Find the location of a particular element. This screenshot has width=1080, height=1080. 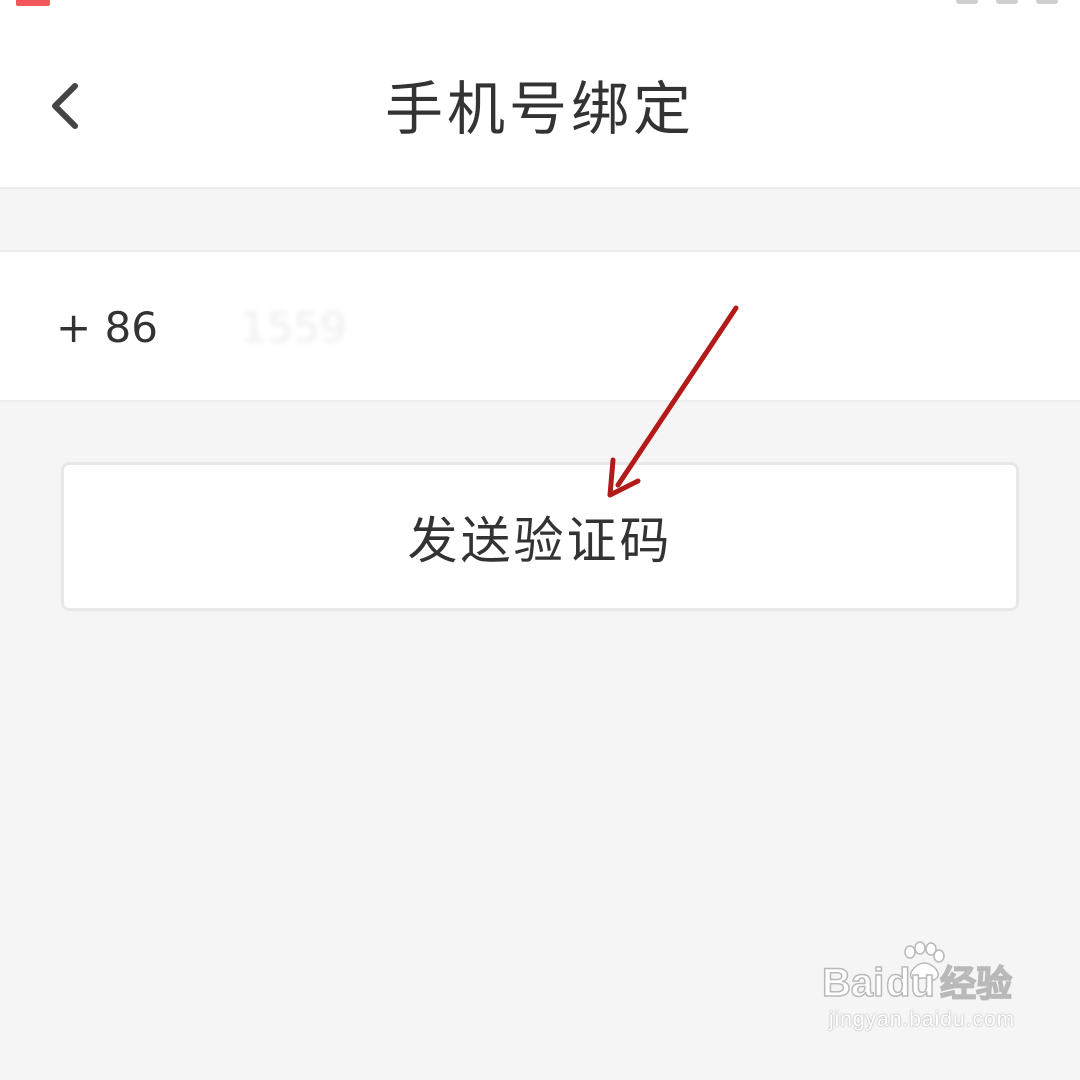

status-icons is located at coordinates (1007, 4).